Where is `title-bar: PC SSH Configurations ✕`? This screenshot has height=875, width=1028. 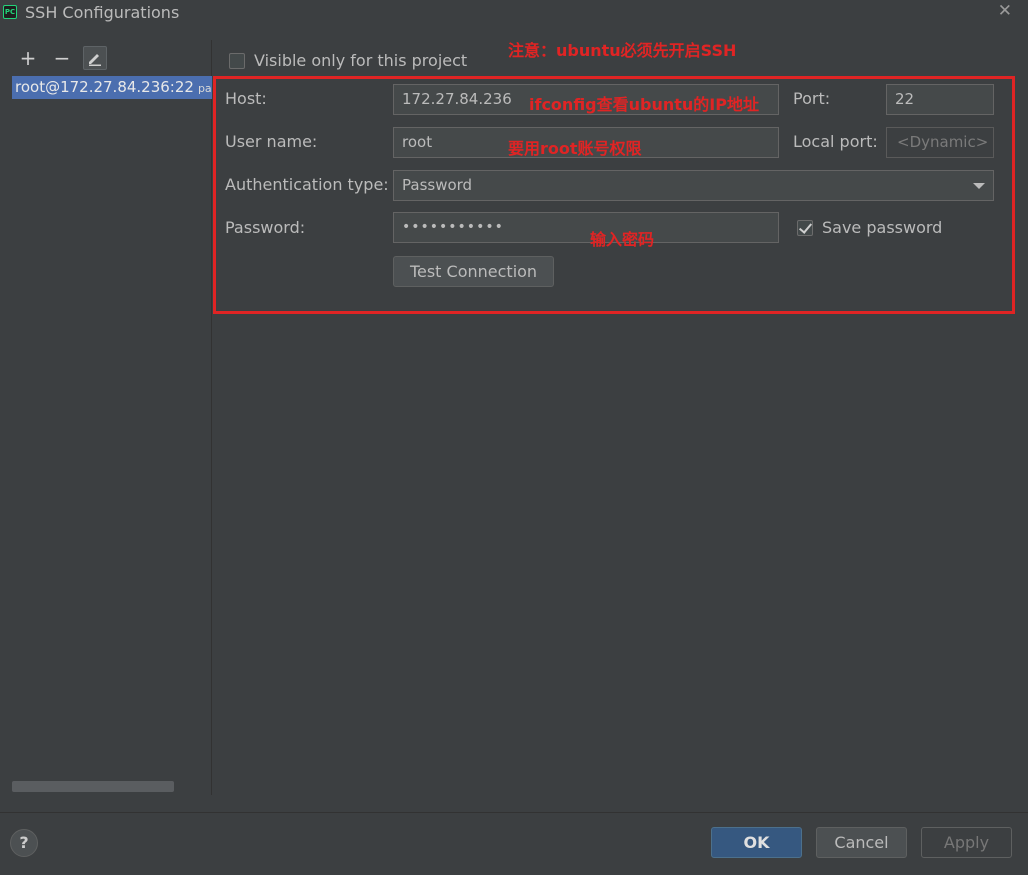
title-bar: PC SSH Configurations ✕ is located at coordinates (514, 13).